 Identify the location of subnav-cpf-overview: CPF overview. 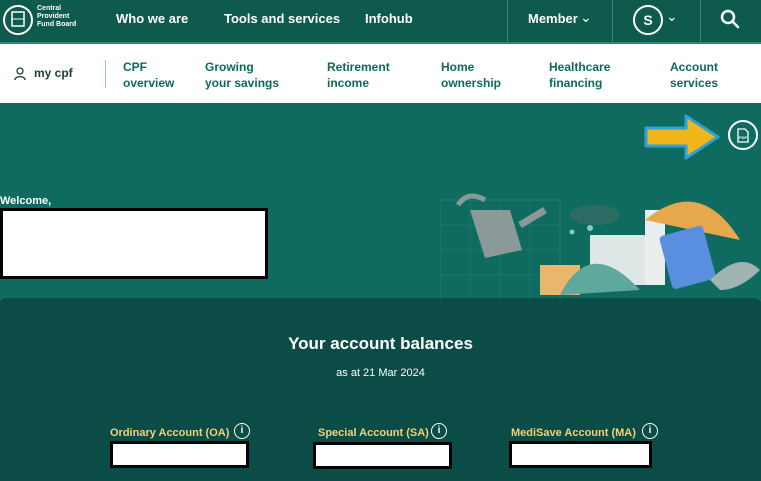
(148, 75).